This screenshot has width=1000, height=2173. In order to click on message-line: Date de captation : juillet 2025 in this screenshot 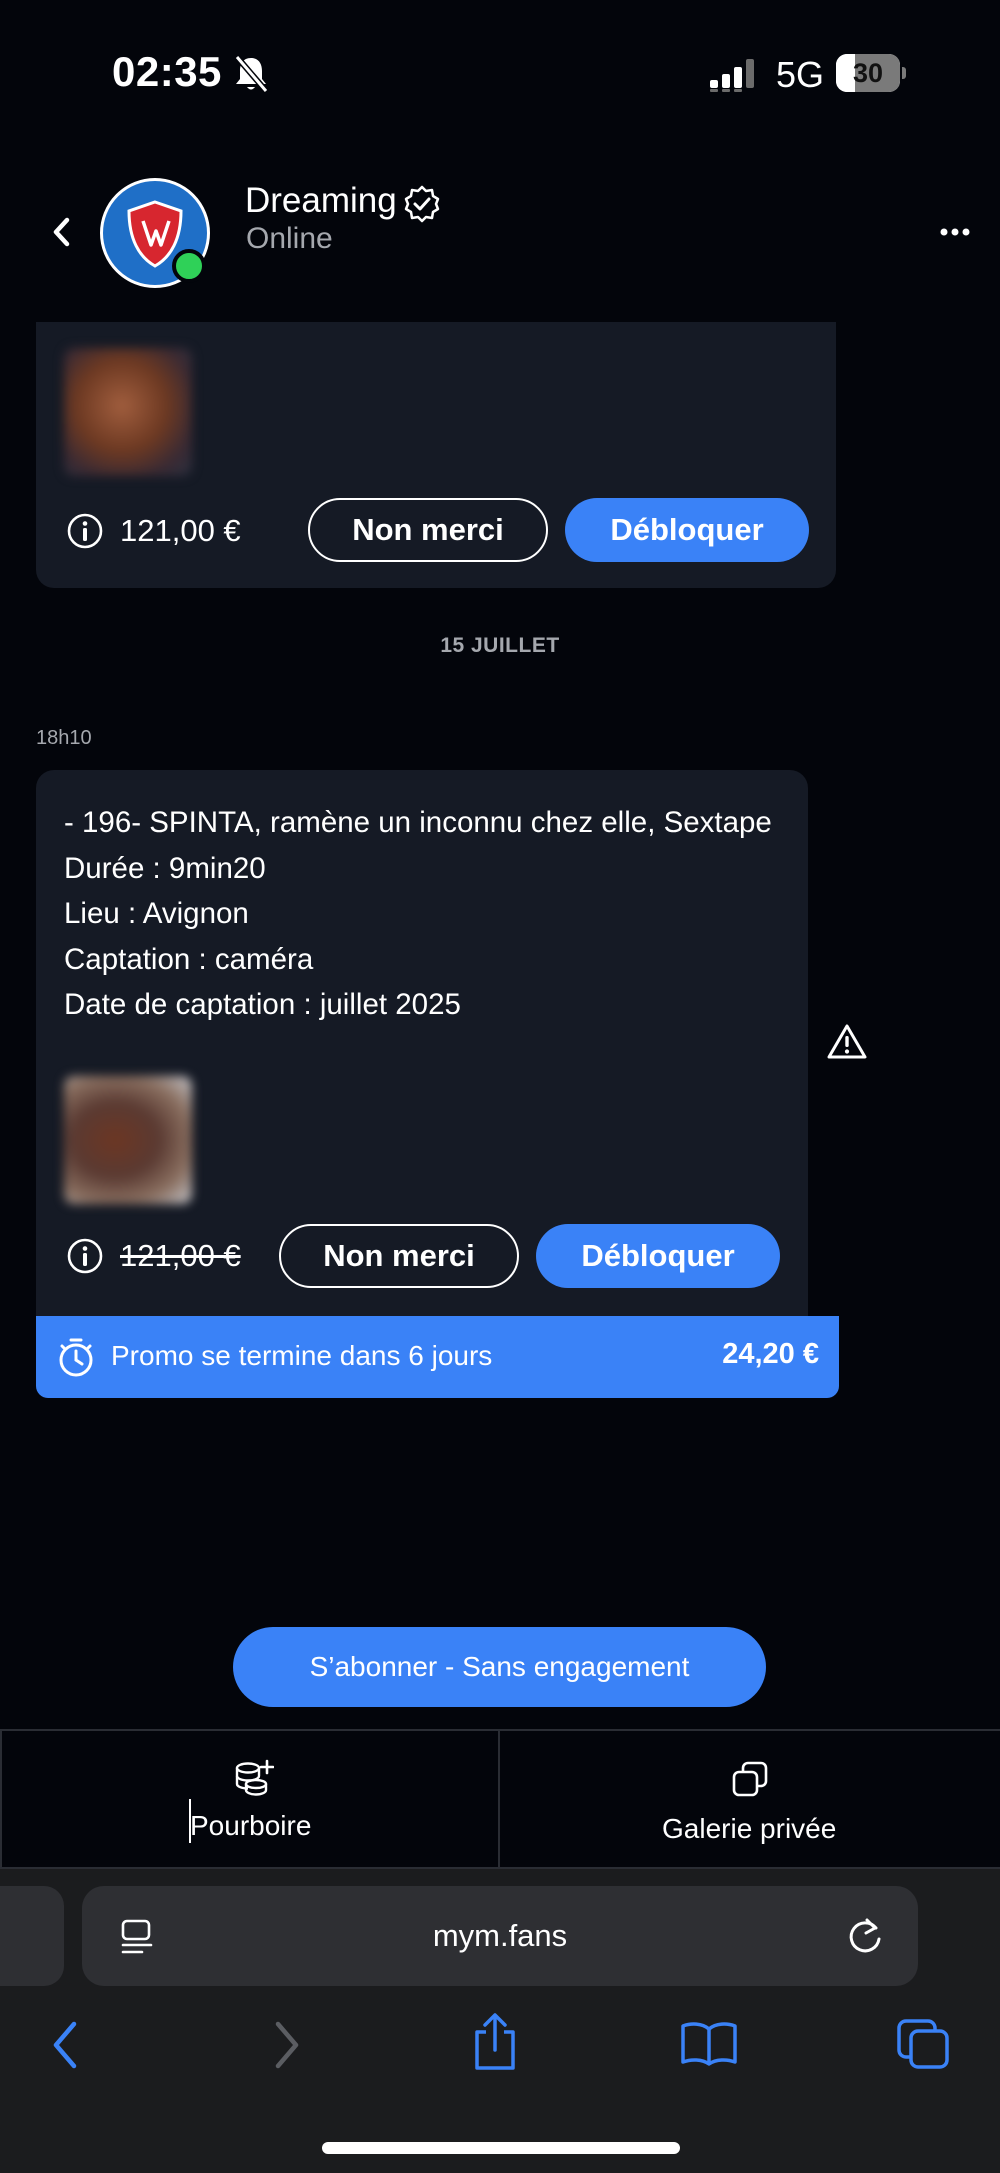, I will do `click(262, 1004)`.